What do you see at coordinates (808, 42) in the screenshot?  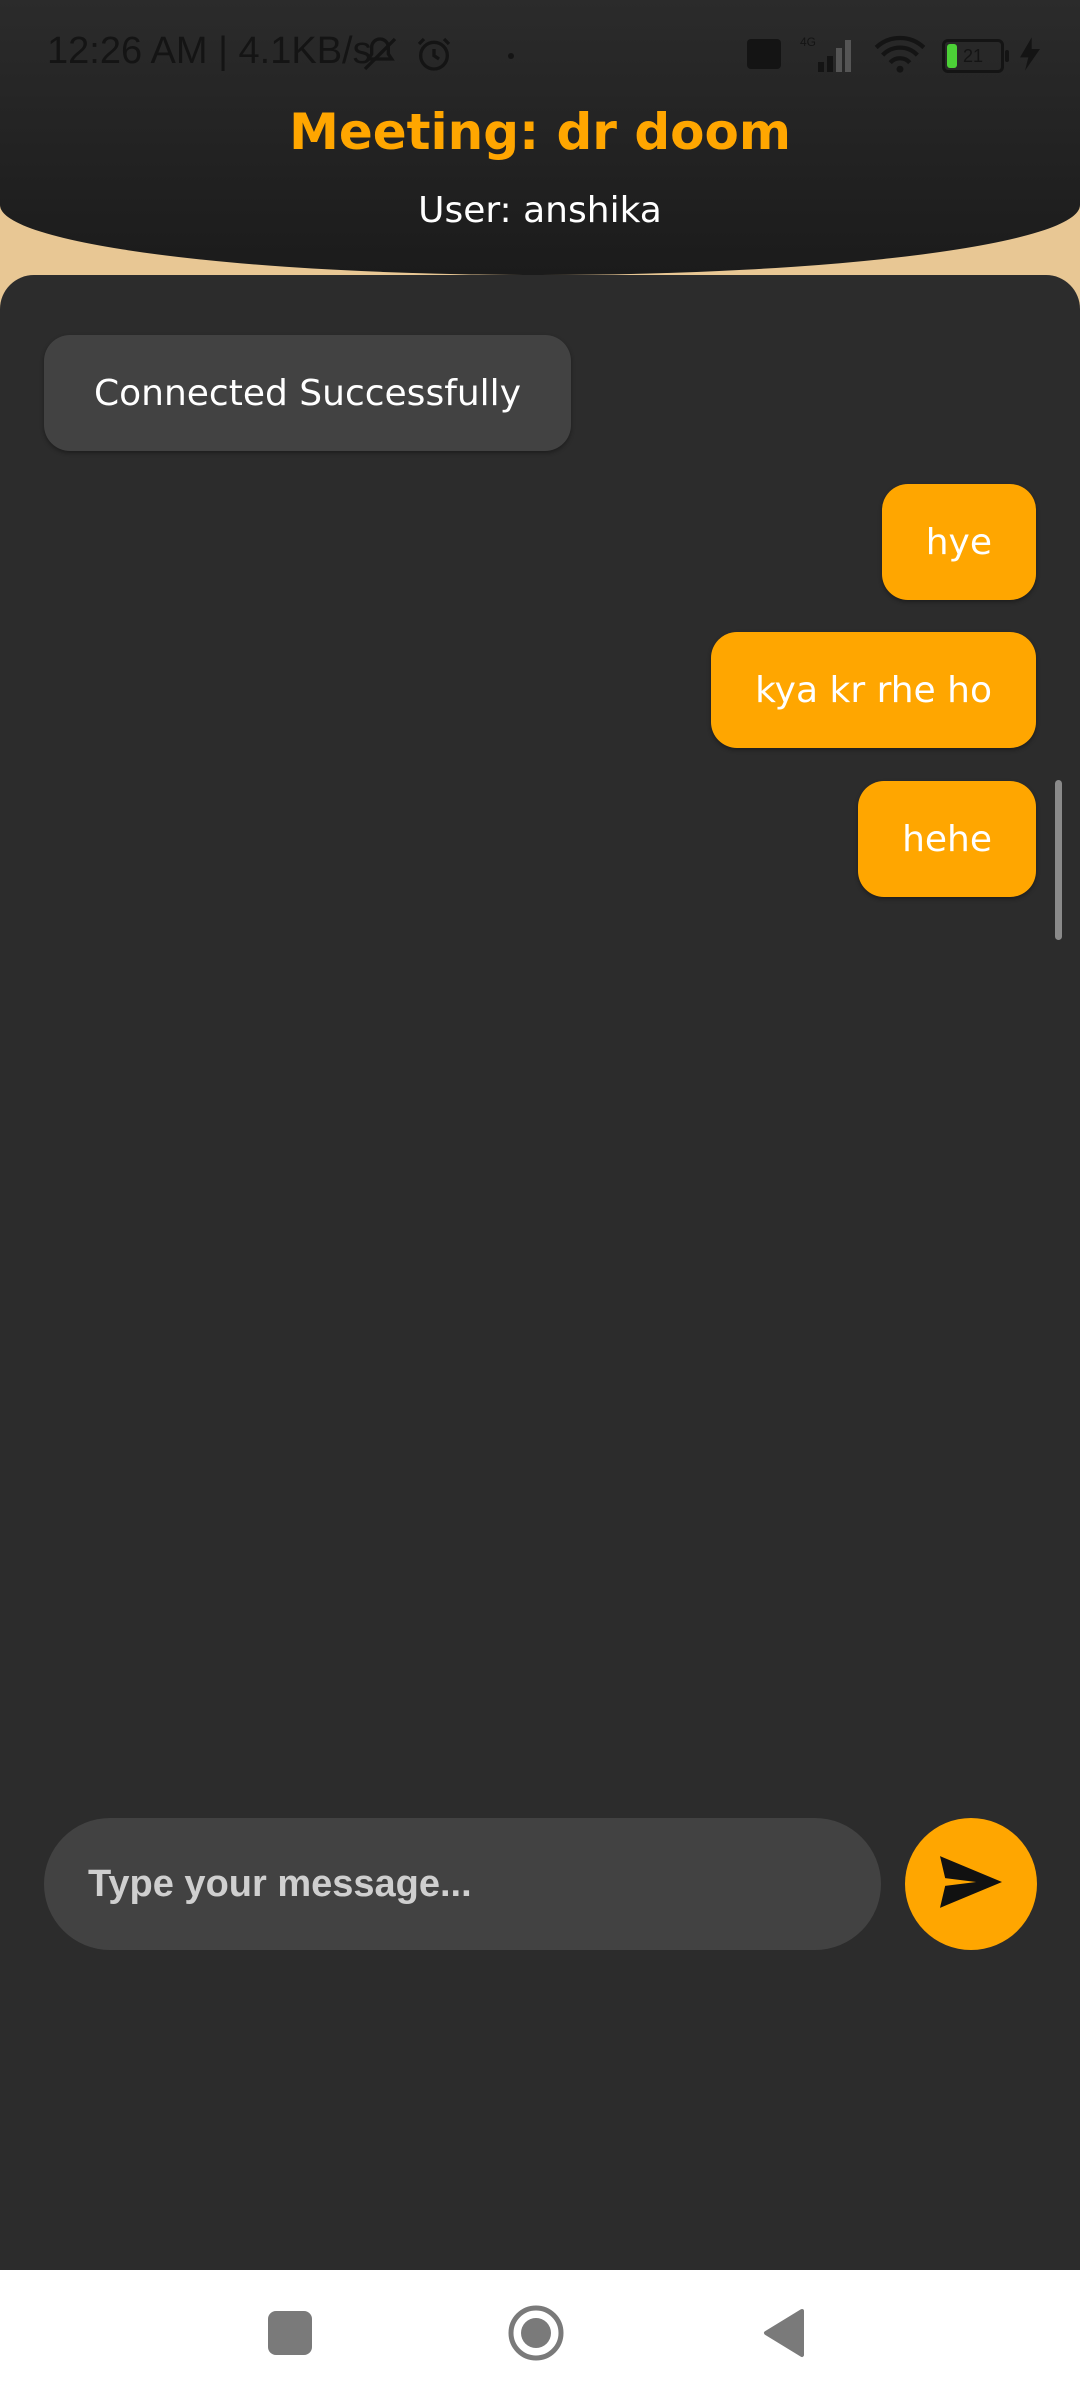 I see `svg-text: 4G` at bounding box center [808, 42].